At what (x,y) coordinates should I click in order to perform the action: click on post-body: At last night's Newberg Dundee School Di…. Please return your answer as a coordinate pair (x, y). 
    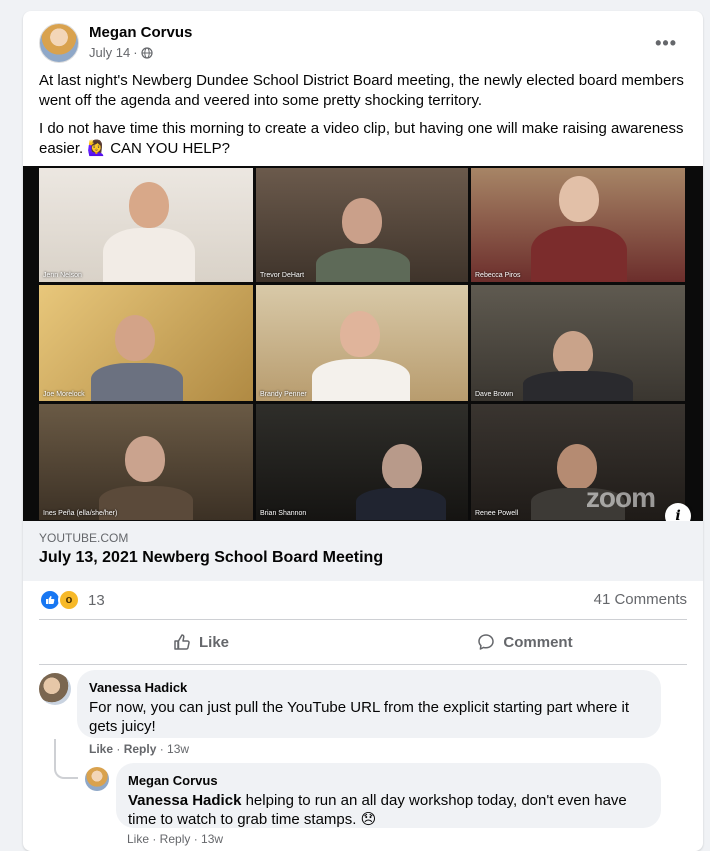
    Looking at the image, I should click on (364, 119).